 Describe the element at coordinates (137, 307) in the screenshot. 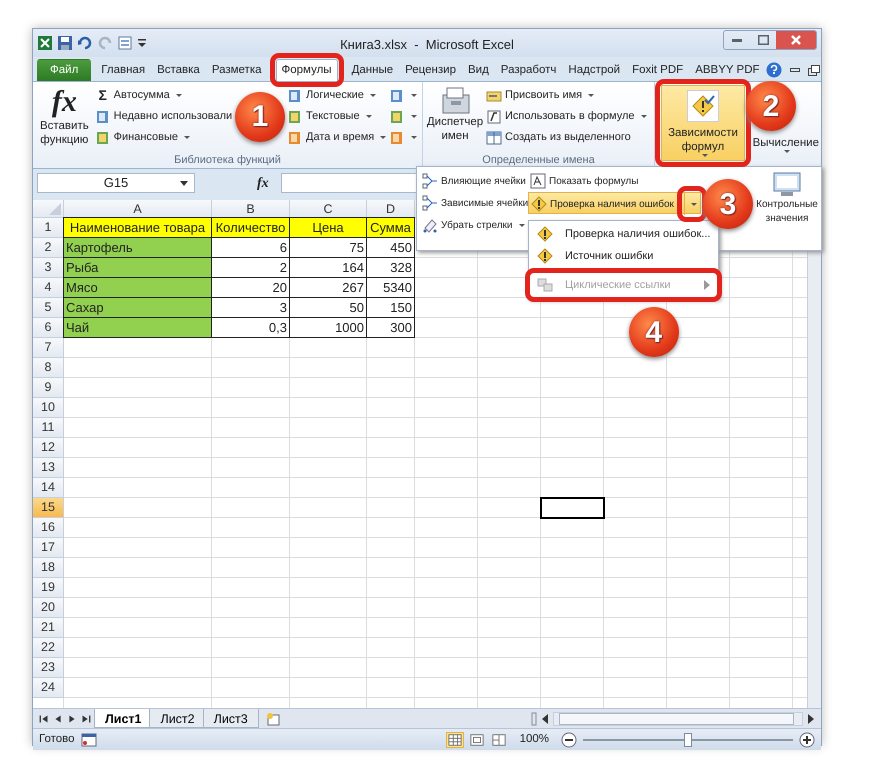

I see `table-cell: Сахар` at that location.